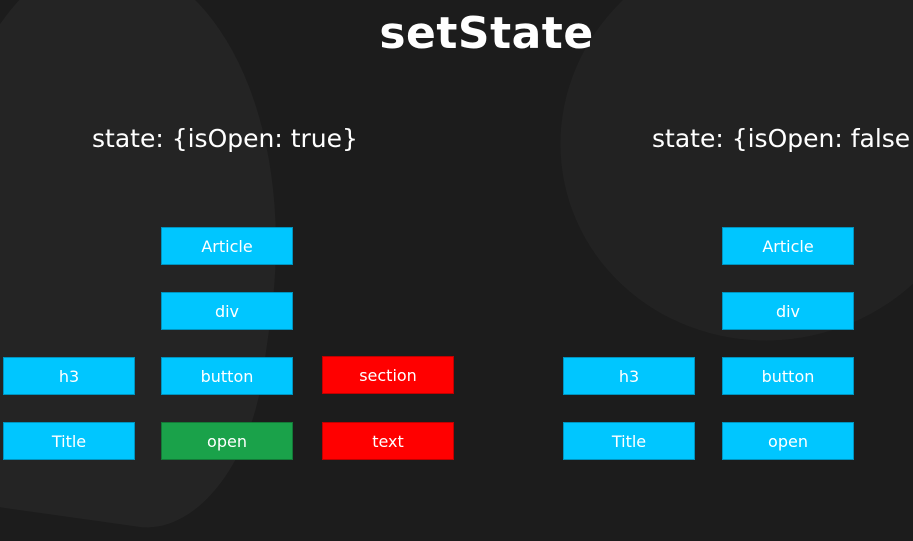 This screenshot has width=913, height=541. I want to click on left-node-button: button, so click(227, 376).